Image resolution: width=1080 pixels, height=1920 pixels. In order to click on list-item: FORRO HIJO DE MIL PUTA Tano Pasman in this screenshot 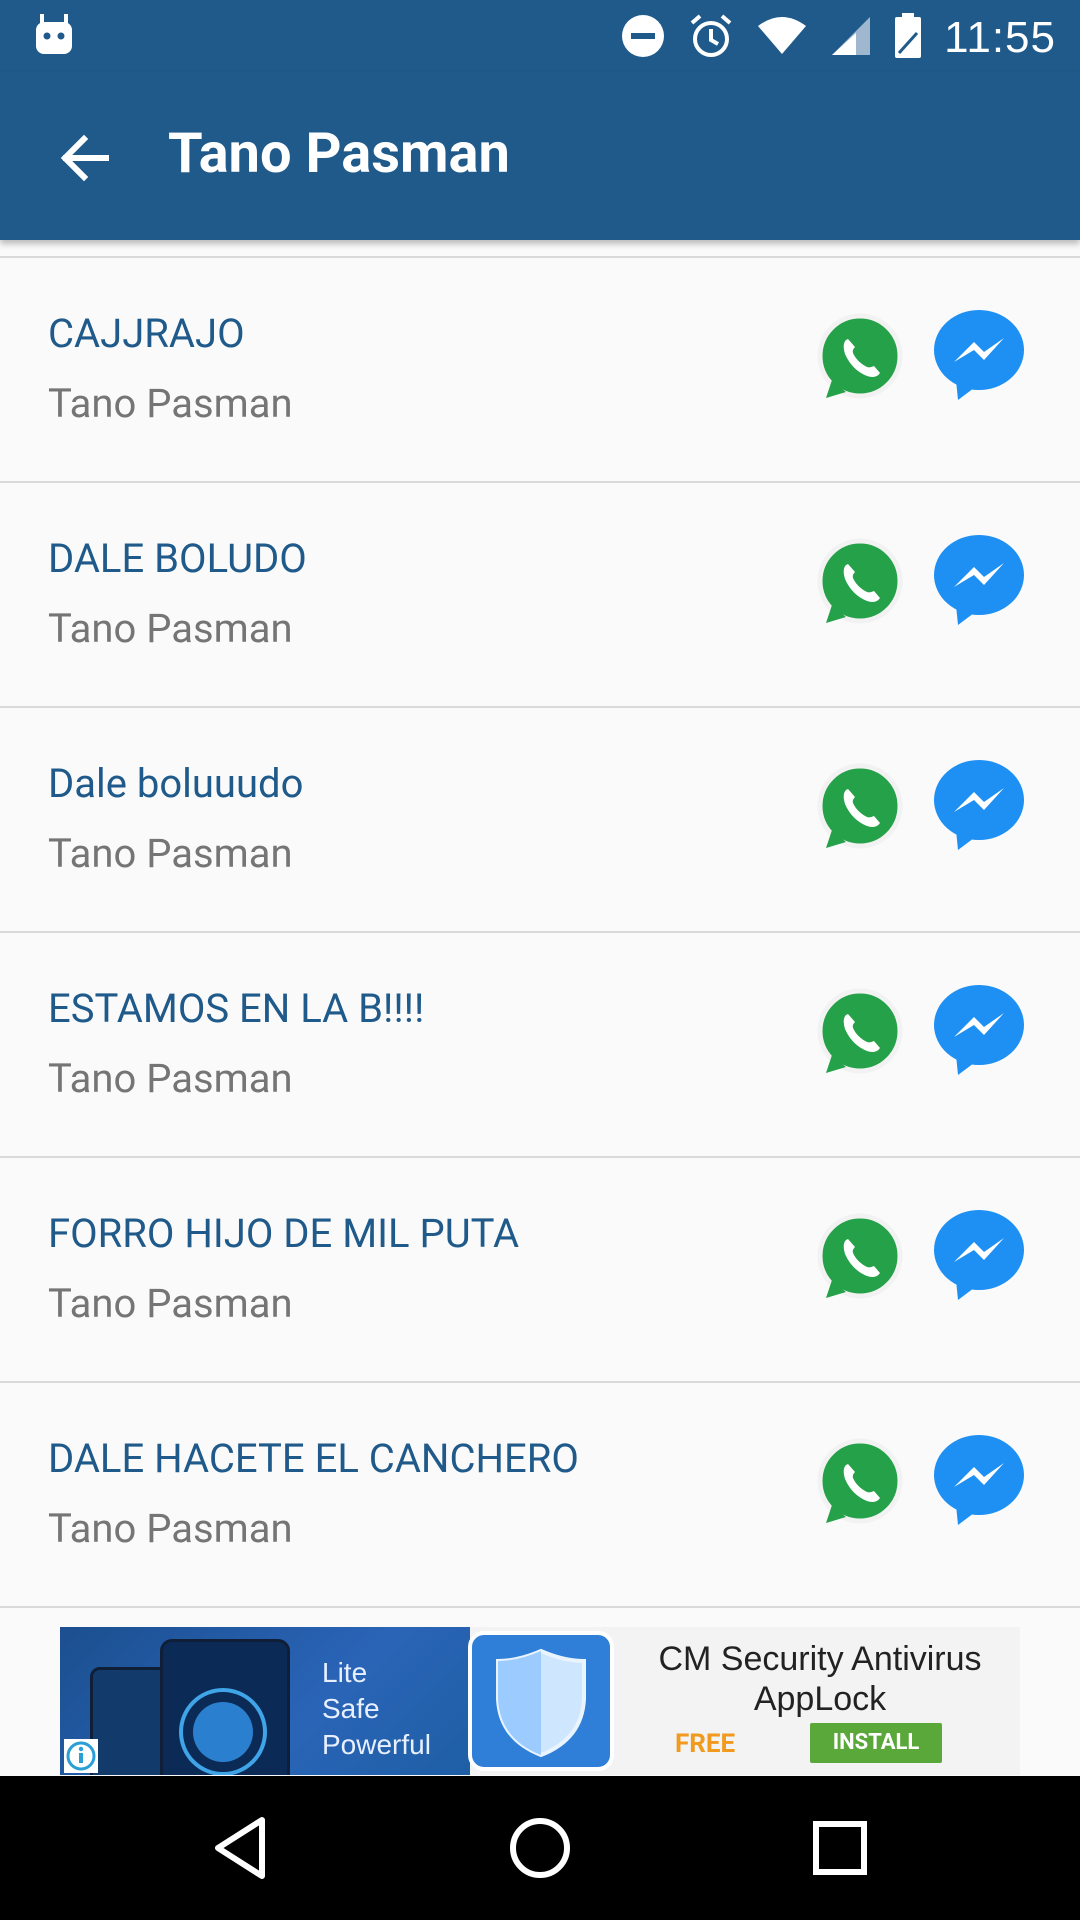, I will do `click(540, 1270)`.